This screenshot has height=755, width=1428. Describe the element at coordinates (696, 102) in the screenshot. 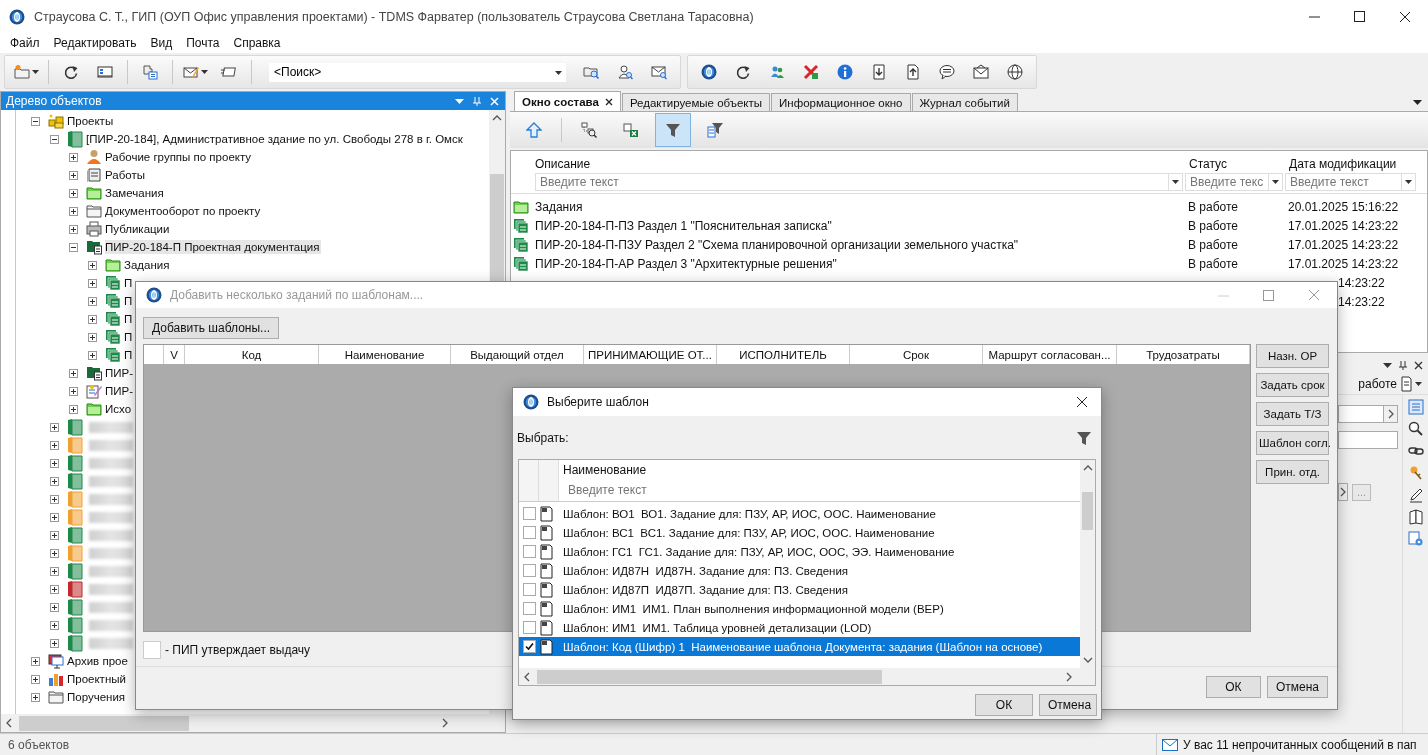

I see `tab: Редактируемые объекты` at that location.